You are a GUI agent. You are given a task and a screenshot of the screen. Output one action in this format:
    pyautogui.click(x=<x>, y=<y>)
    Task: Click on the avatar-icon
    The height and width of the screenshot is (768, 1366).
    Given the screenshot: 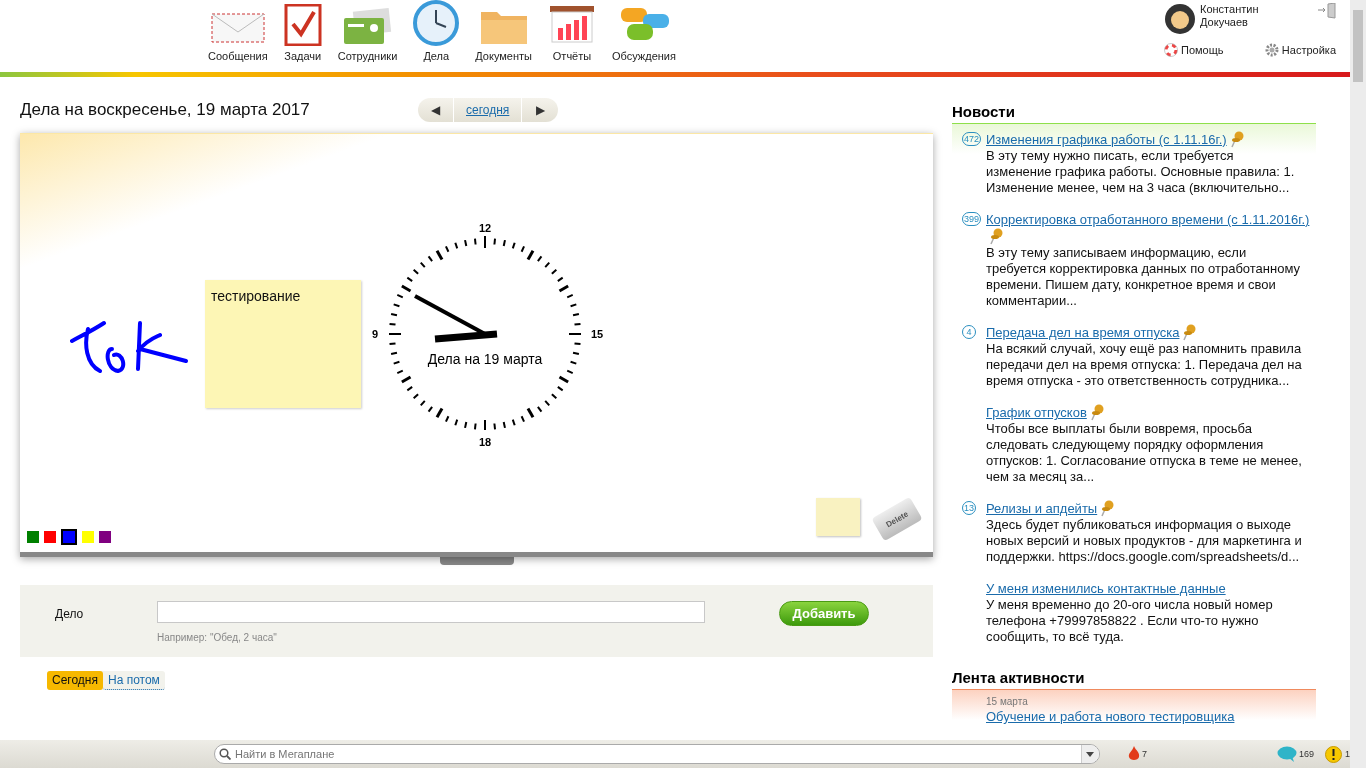 What is the action you would take?
    pyautogui.click(x=1180, y=19)
    